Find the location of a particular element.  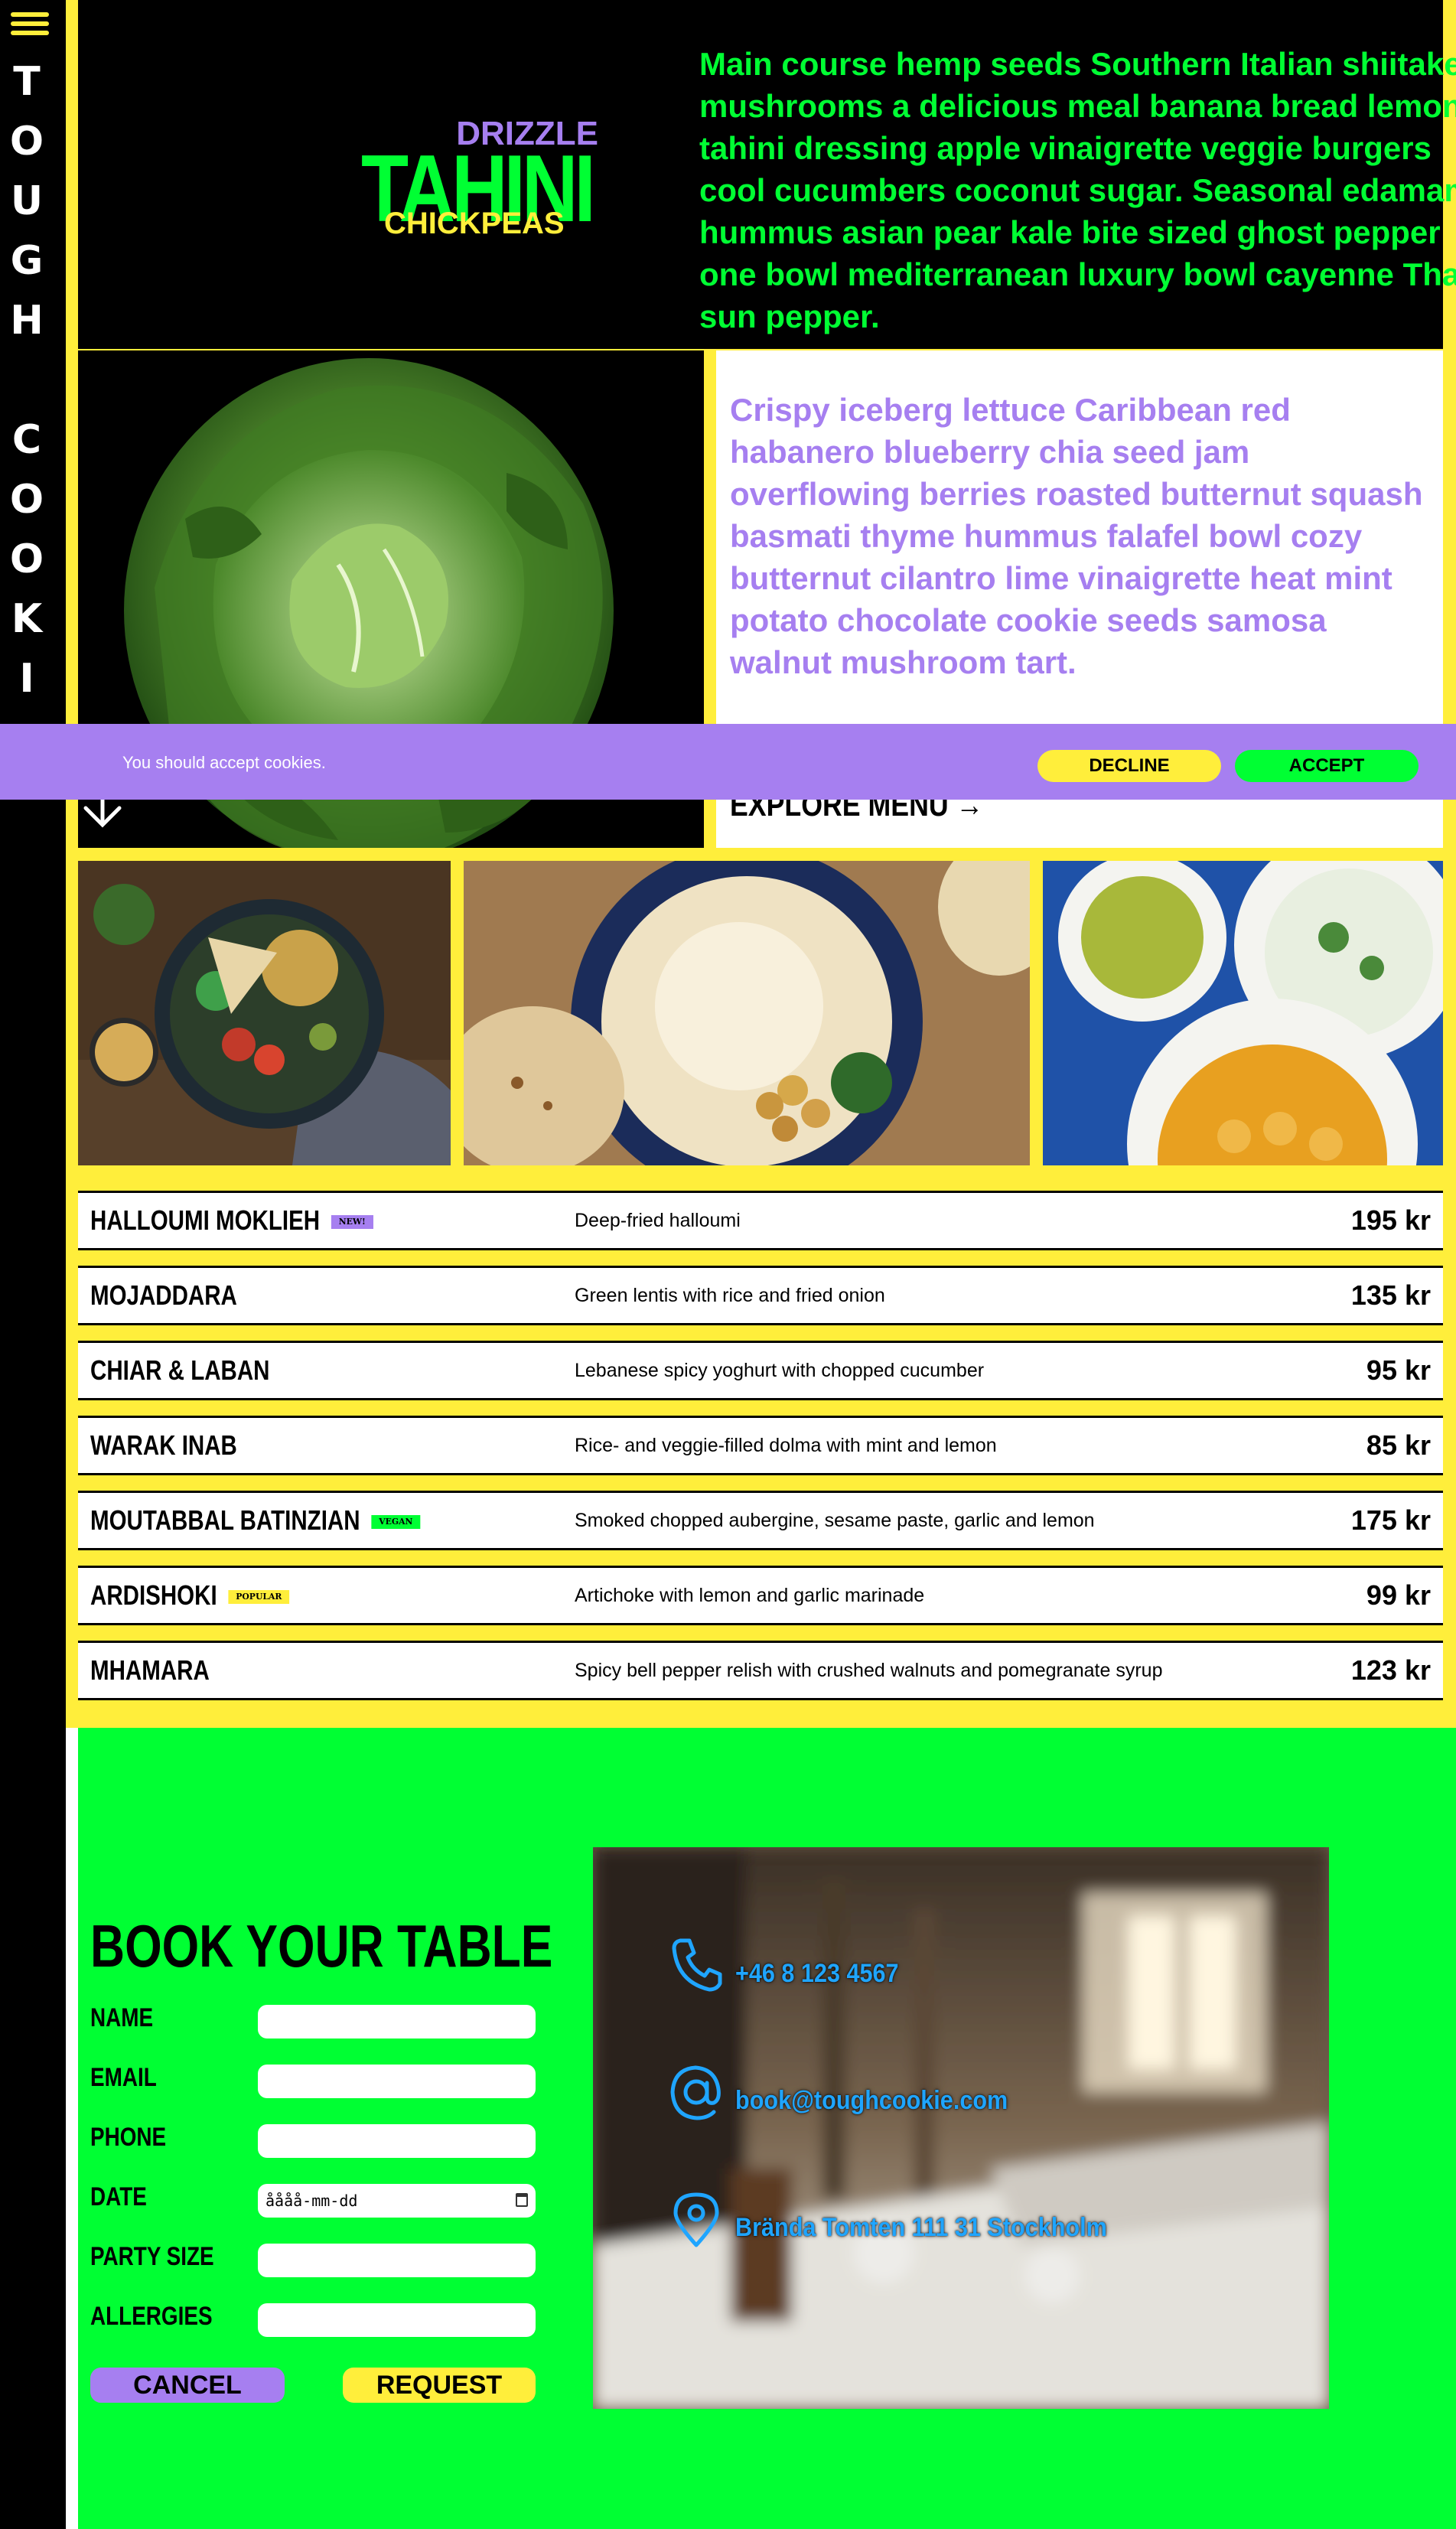

email-field is located at coordinates (397, 2081).